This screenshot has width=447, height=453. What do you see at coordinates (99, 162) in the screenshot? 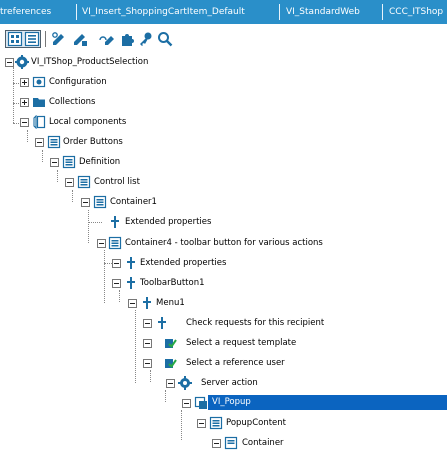
I see `tree-node-label: Definition` at bounding box center [99, 162].